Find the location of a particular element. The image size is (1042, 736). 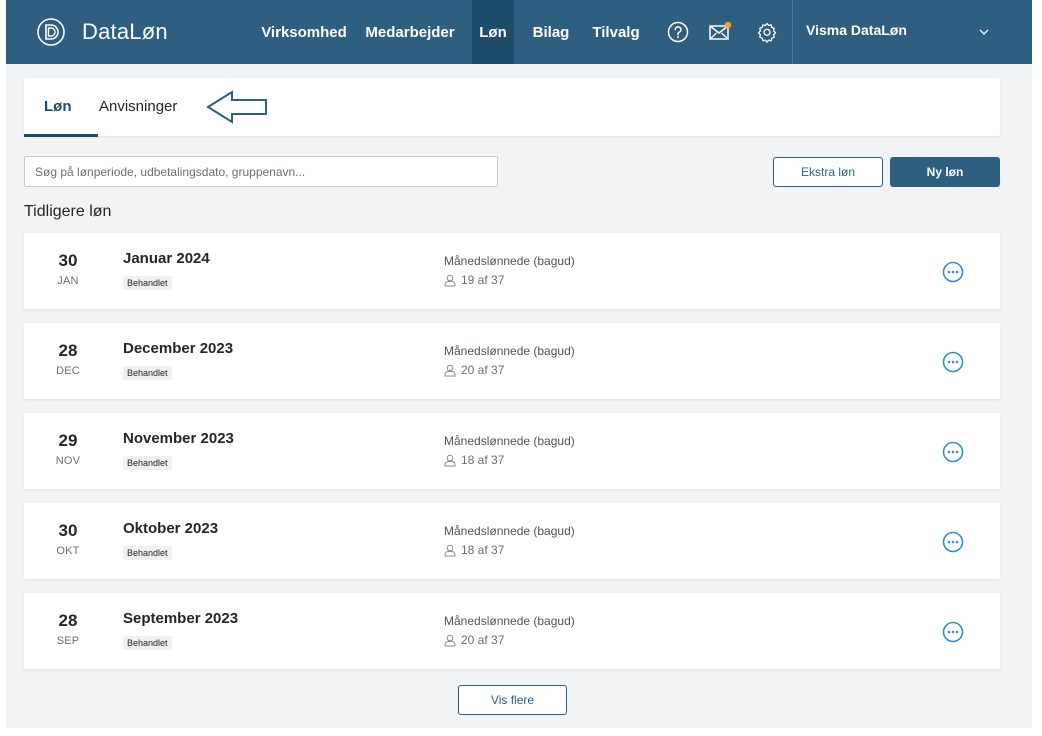

annotation-arrow-icon is located at coordinates (236, 107).